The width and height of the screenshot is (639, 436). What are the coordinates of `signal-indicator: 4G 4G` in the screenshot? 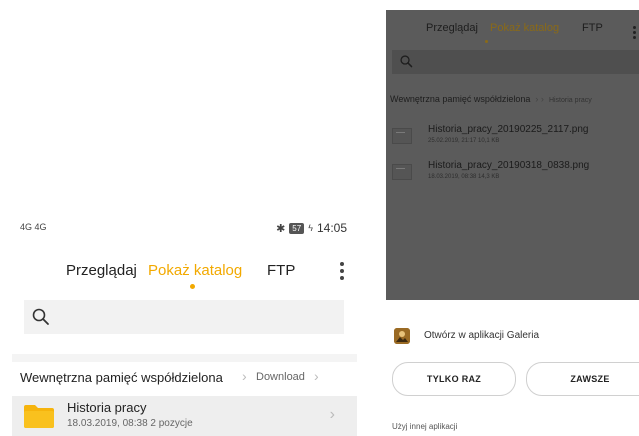 It's located at (33, 227).